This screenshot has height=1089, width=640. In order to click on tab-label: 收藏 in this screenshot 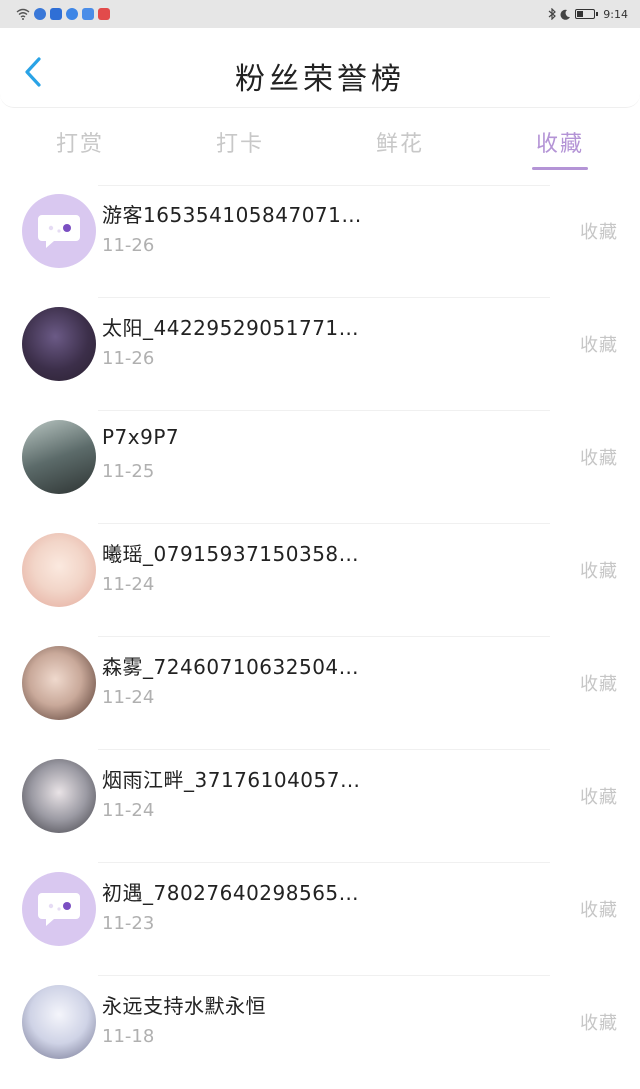, I will do `click(559, 144)`.